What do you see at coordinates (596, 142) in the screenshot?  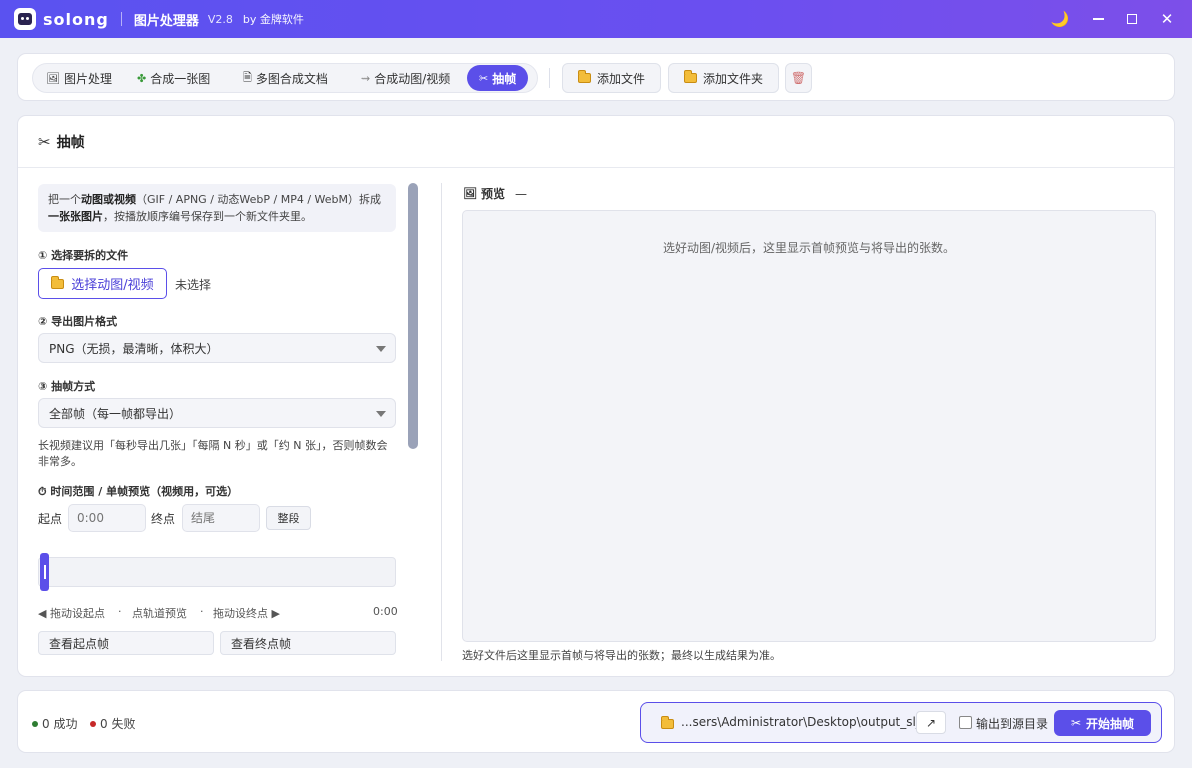 I see `panel-header: ✂ 抽帧` at bounding box center [596, 142].